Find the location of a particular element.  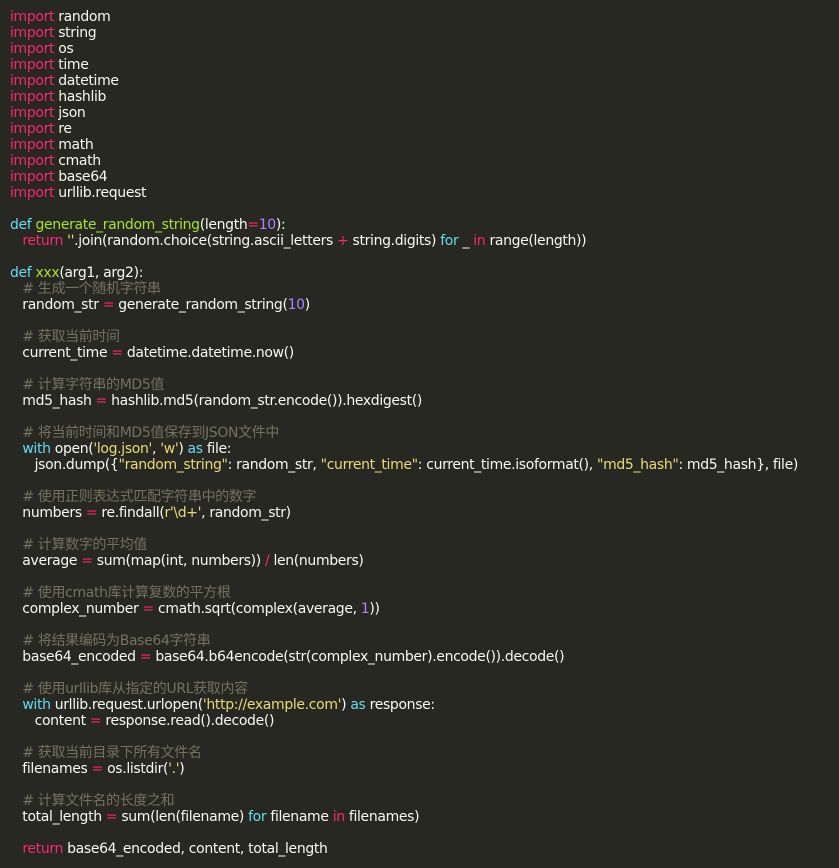

token-comment: # 生成一个随机字符串 is located at coordinates (91, 289).